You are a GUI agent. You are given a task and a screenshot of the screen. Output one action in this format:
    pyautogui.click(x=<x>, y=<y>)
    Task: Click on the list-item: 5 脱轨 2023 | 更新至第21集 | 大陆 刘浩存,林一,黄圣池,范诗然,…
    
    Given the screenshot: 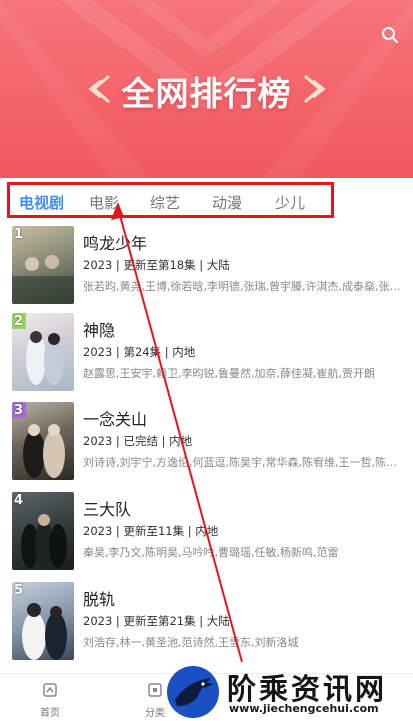 What is the action you would take?
    pyautogui.click(x=206, y=627)
    